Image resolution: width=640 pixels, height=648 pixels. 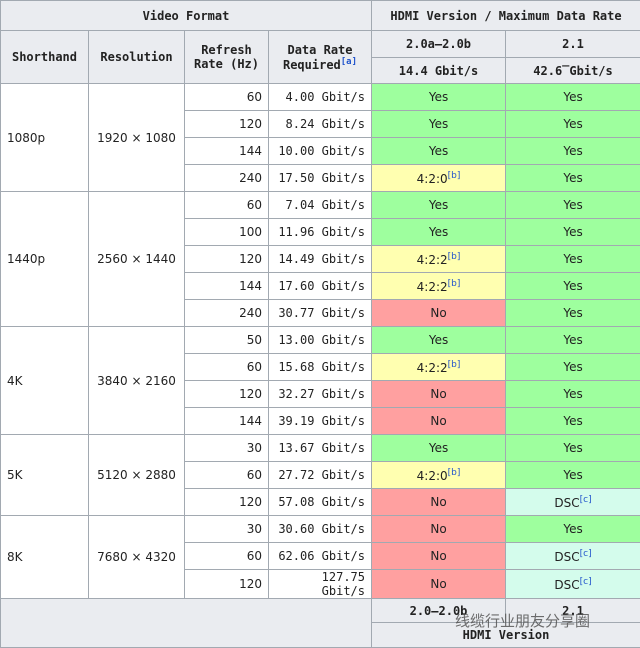 I want to click on shorthand-cell: 4K, so click(x=44, y=380).